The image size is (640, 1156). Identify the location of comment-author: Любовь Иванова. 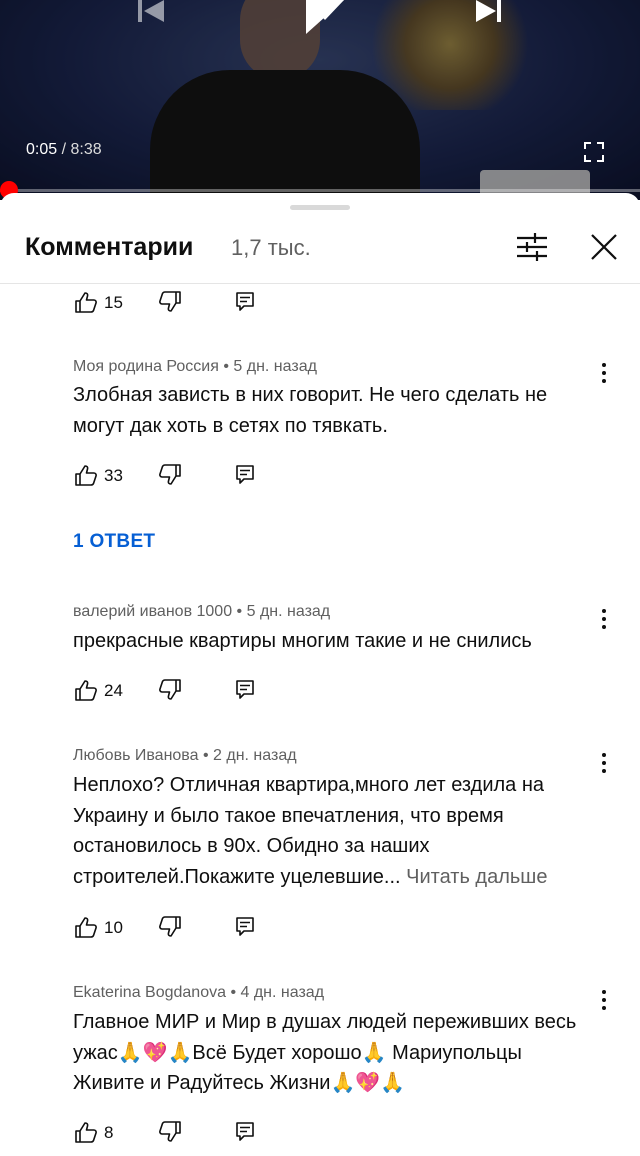
(136, 755).